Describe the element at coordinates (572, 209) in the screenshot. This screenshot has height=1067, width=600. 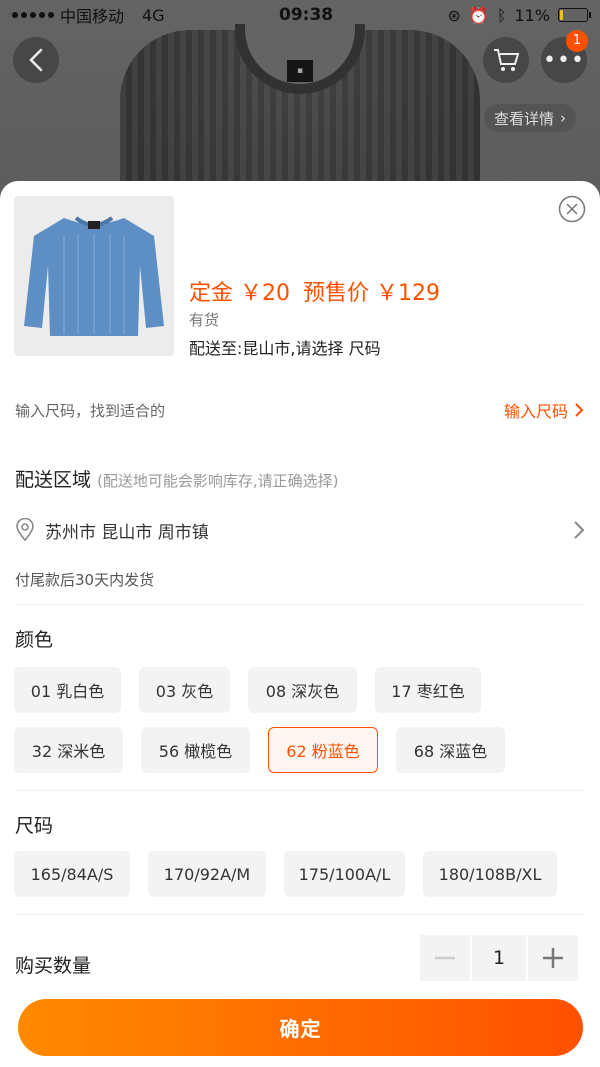
I see `close-icon` at that location.